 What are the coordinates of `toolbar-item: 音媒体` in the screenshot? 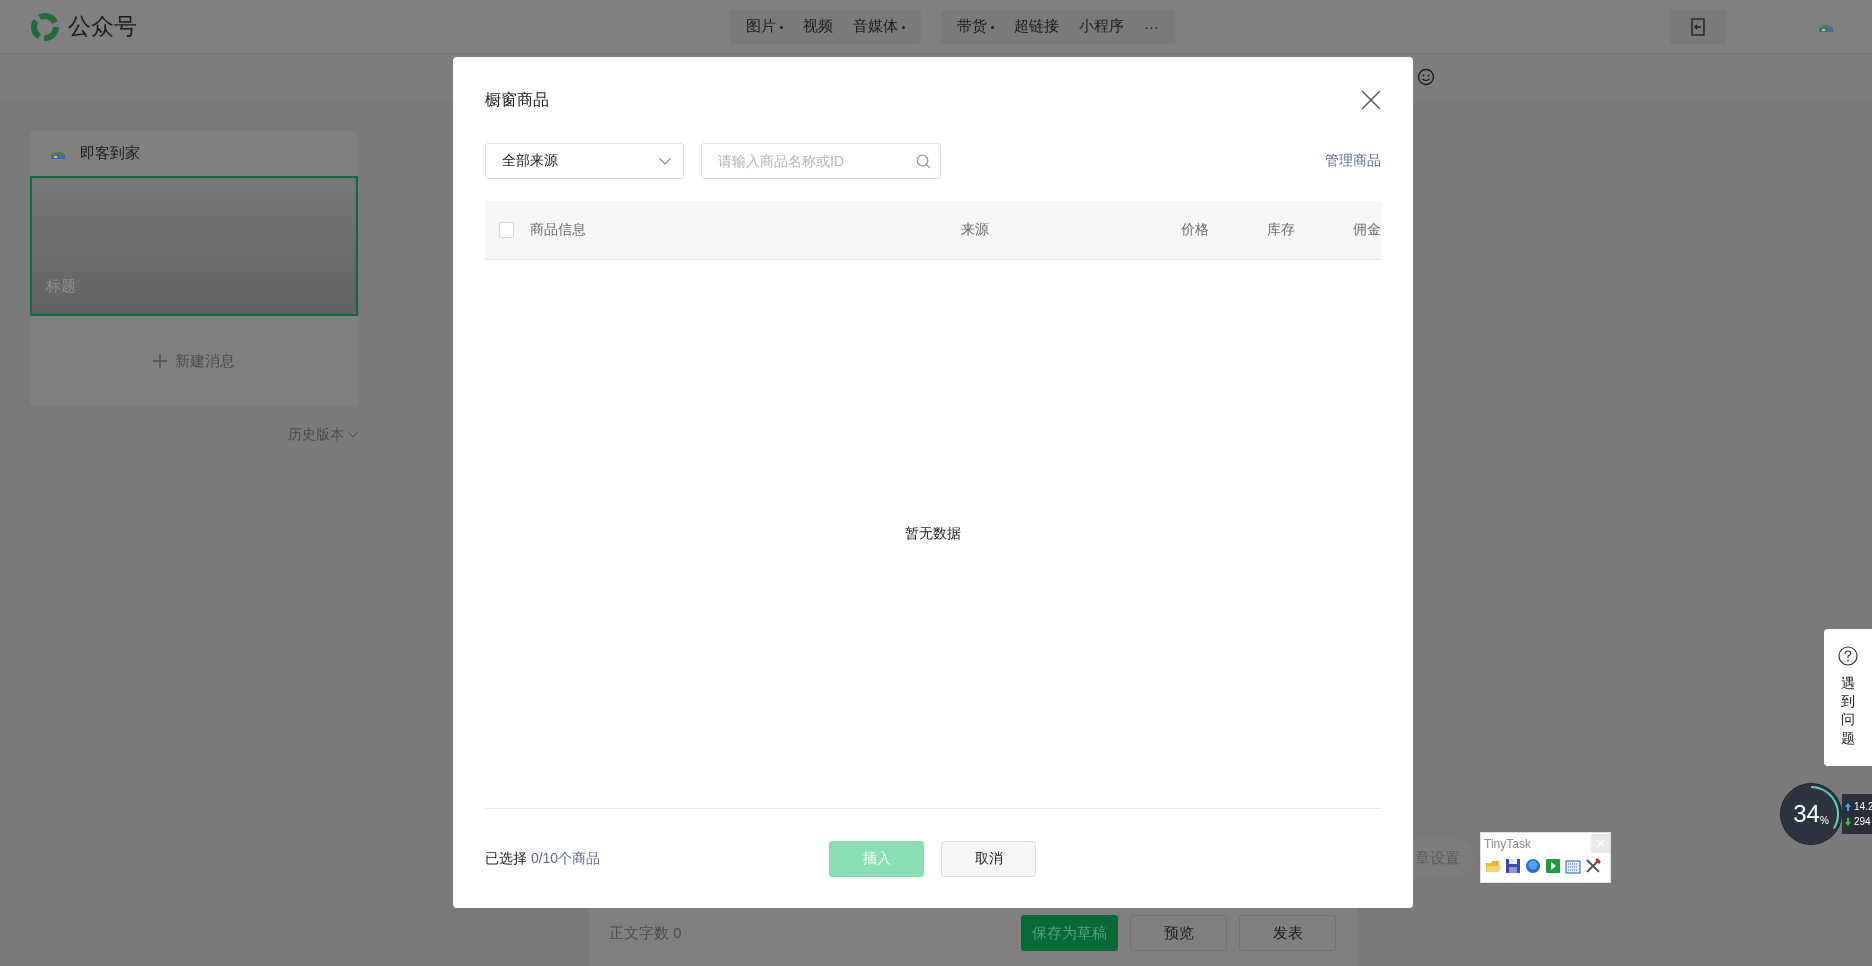 It's located at (879, 26).